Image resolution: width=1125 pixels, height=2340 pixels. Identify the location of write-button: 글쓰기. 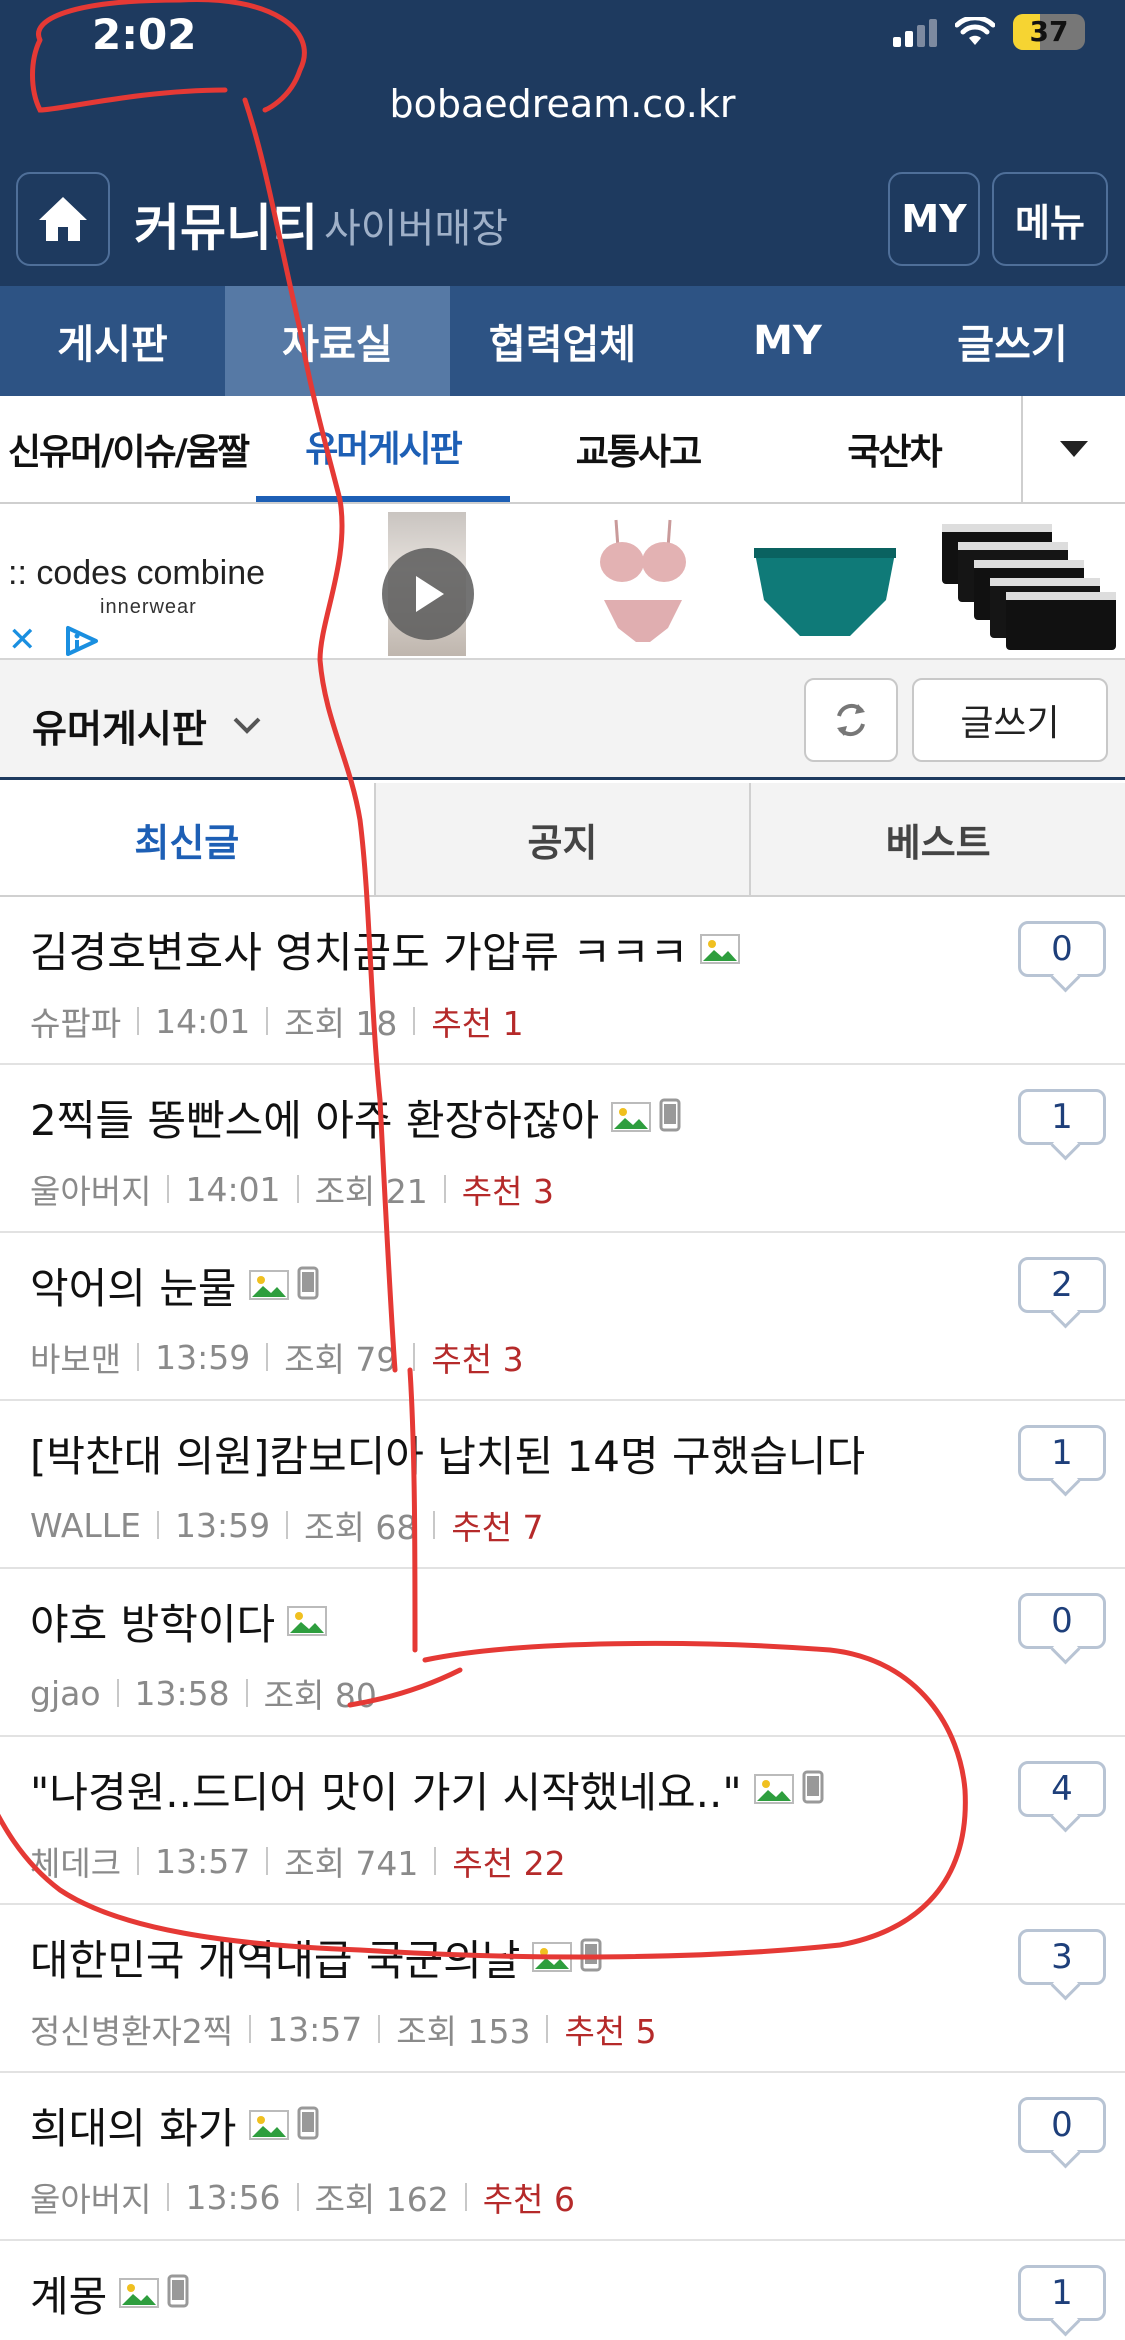
(1010, 720).